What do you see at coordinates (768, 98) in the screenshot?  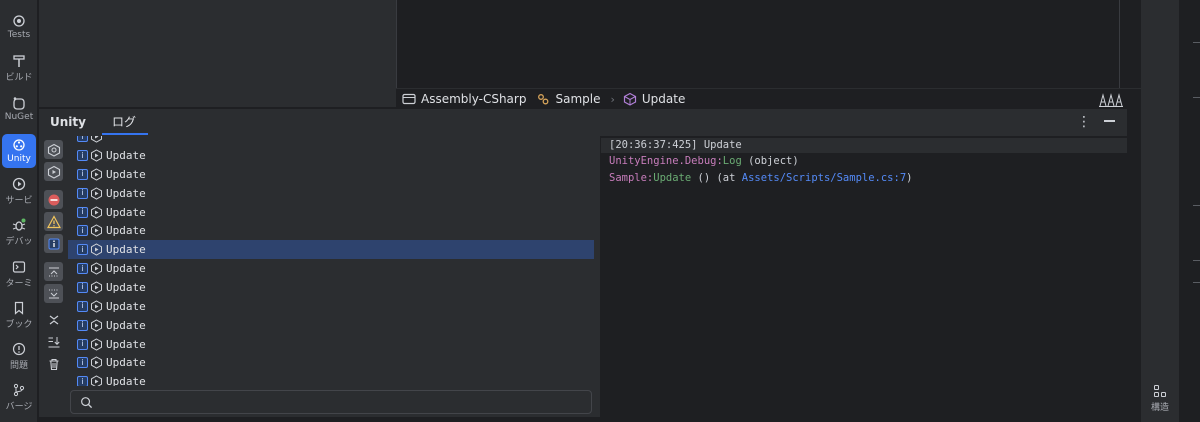 I see `breadcrumb: Assembly-CSharp Sample › Update` at bounding box center [768, 98].